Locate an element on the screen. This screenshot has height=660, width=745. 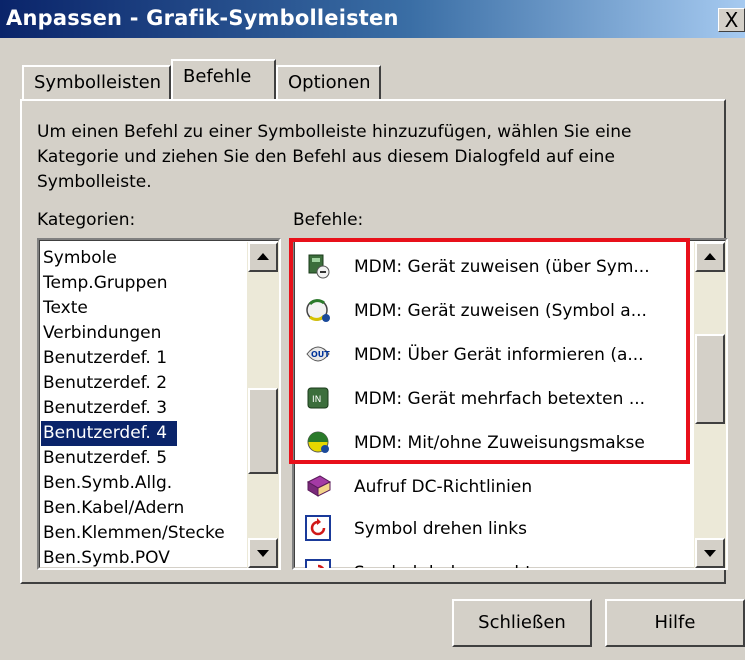
category-item: Temp.Gruppen is located at coordinates (105, 283).